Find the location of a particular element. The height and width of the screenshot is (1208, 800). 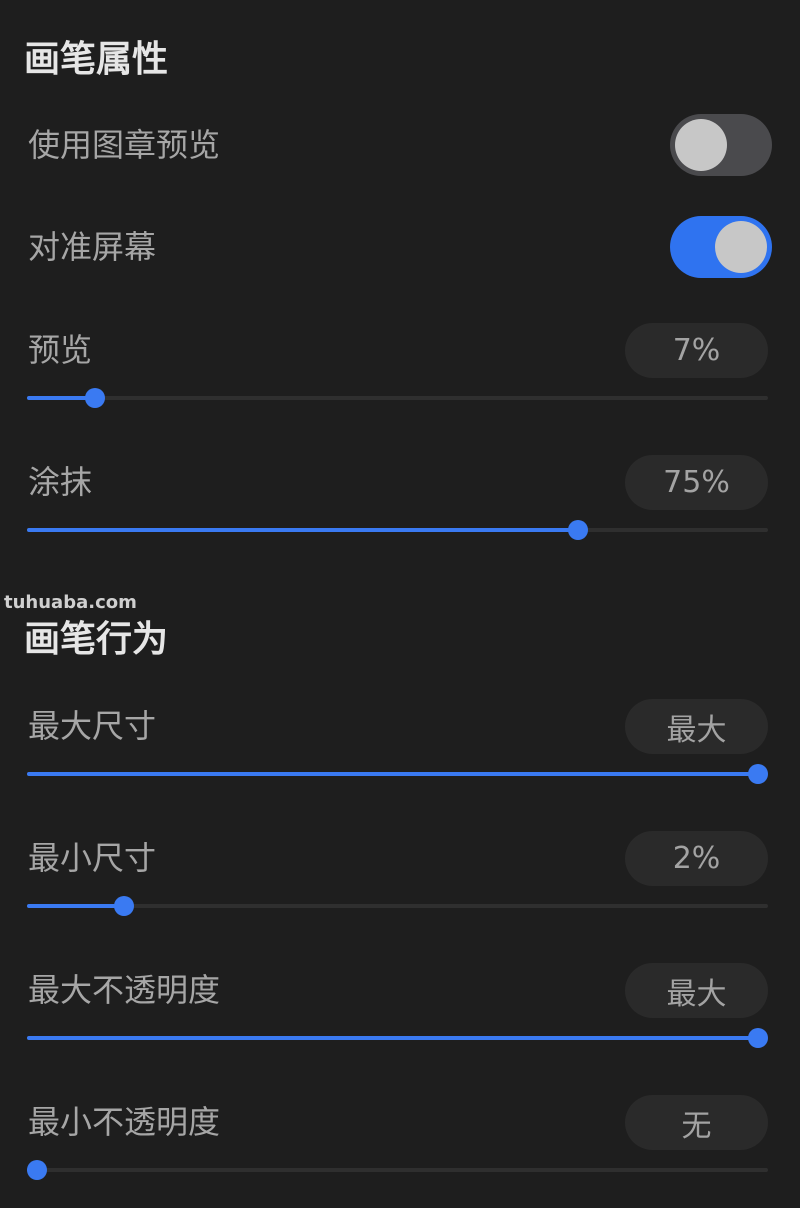

max-size-slider is located at coordinates (397, 774).